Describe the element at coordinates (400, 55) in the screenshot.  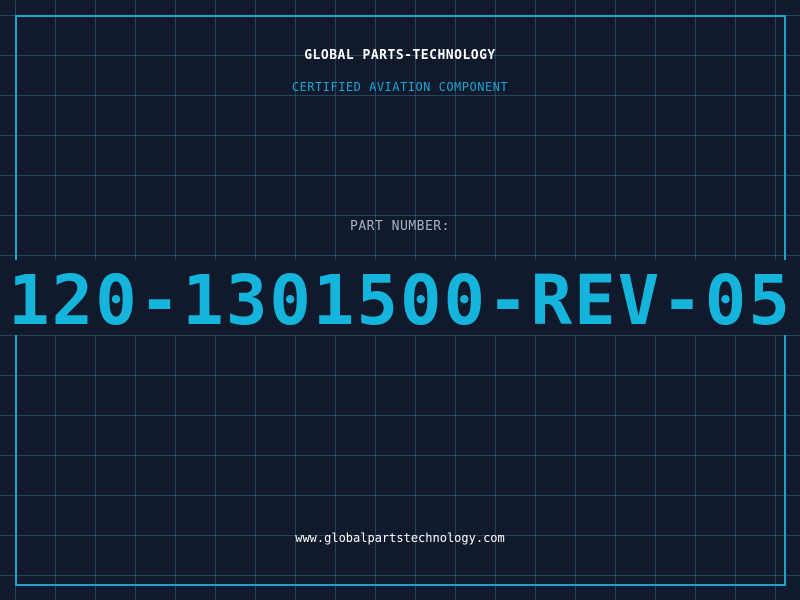
I see `company-name: GLOBAL PARTS-TECHNOLOGY` at that location.